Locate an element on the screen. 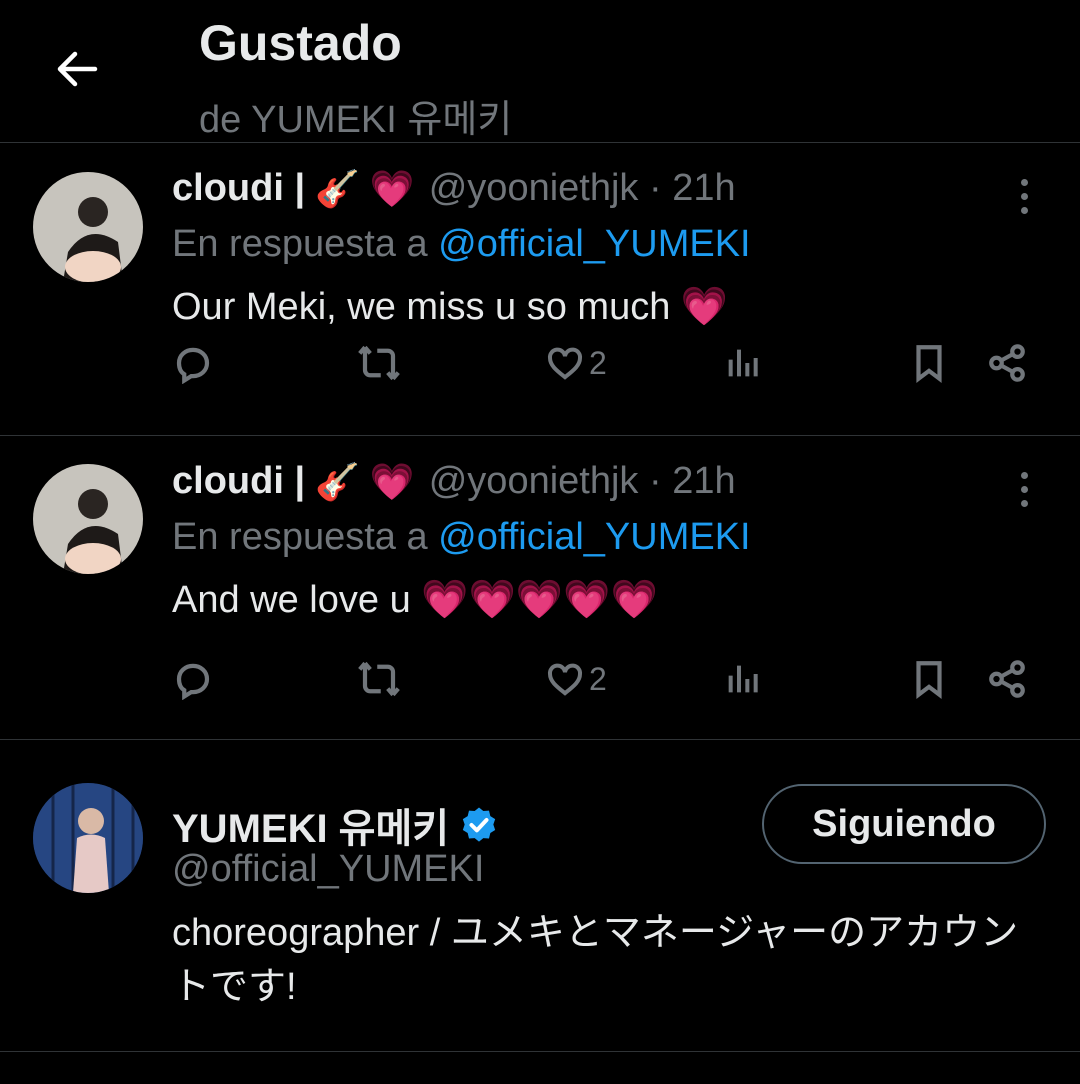  following-button: Siguiendo is located at coordinates (904, 824).